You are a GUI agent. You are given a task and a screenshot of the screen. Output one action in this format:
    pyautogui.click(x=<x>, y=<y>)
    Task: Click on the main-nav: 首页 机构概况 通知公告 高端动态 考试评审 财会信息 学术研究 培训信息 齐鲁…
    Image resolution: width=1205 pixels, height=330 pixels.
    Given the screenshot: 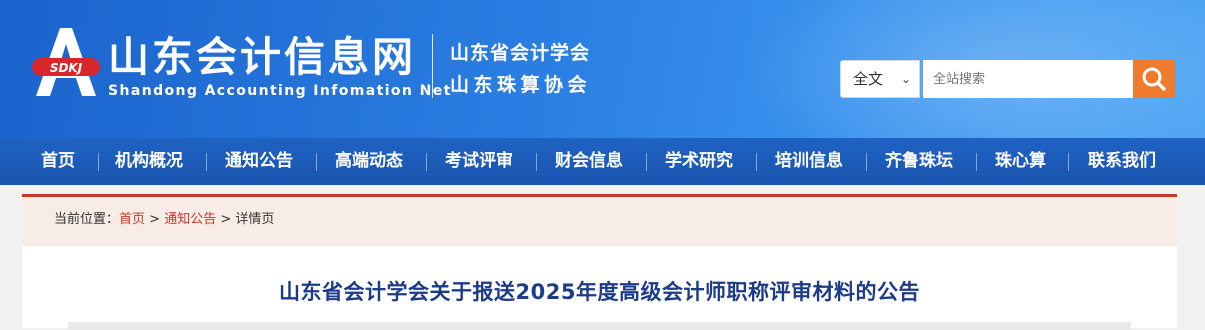 What is the action you would take?
    pyautogui.click(x=602, y=161)
    